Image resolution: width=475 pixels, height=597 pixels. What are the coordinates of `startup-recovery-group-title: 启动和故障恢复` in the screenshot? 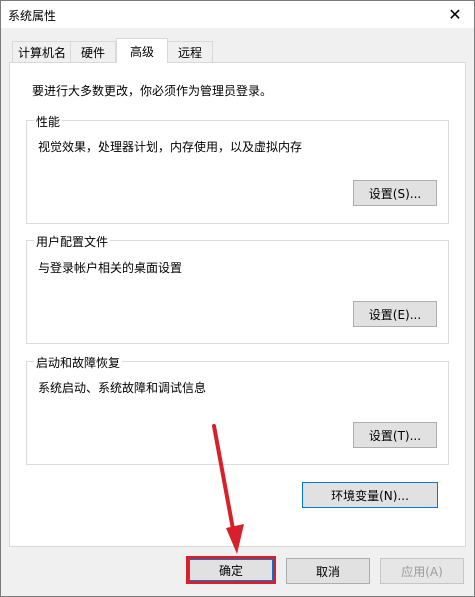 It's located at (78, 362).